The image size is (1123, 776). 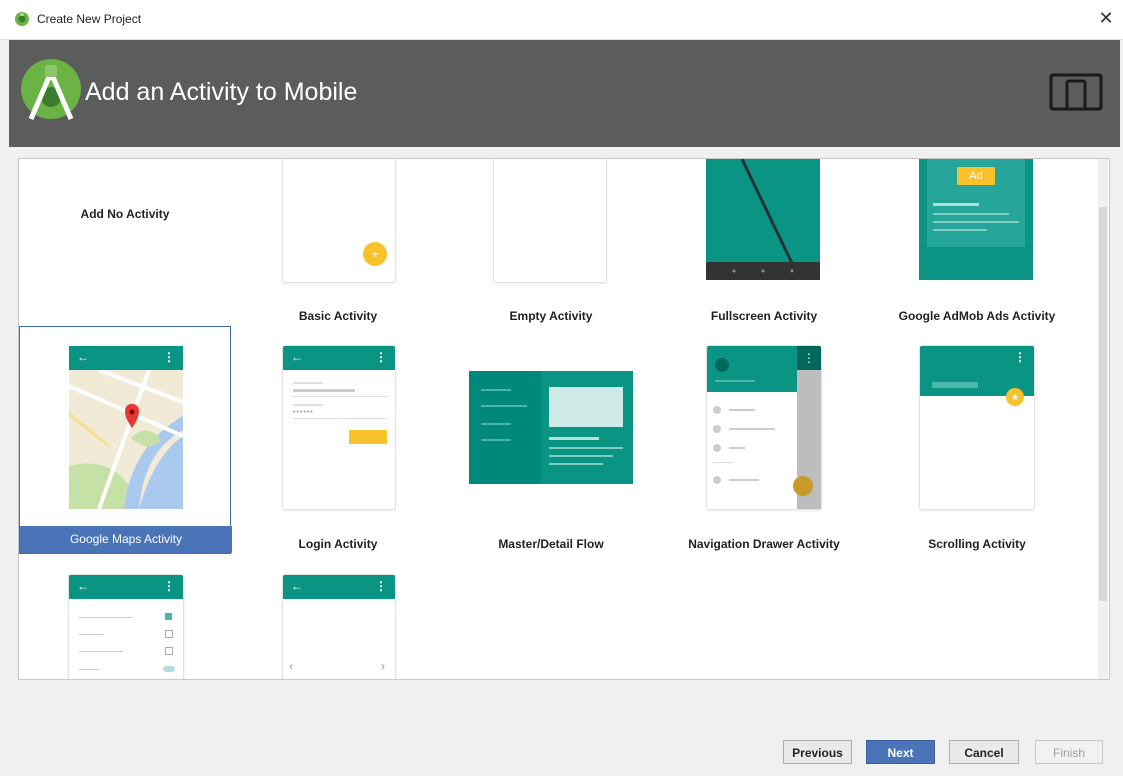 What do you see at coordinates (51, 89) in the screenshot?
I see `android-studio-logo-icon` at bounding box center [51, 89].